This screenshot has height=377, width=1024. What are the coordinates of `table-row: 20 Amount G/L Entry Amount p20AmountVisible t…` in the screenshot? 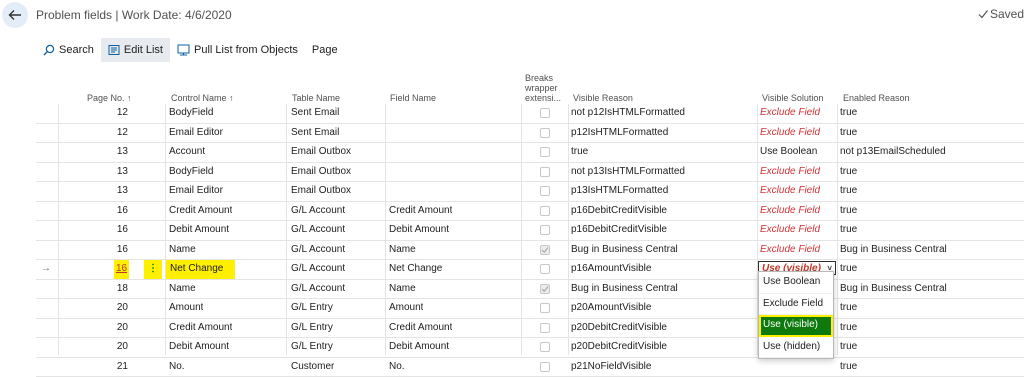 It's located at (530, 309).